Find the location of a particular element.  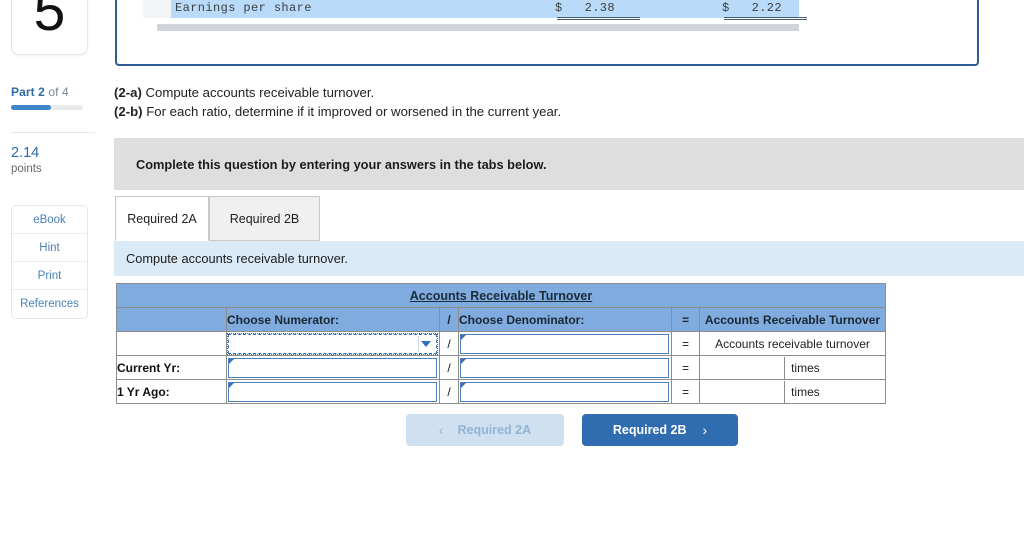

chevron-left-icon: ‹ is located at coordinates (441, 430).